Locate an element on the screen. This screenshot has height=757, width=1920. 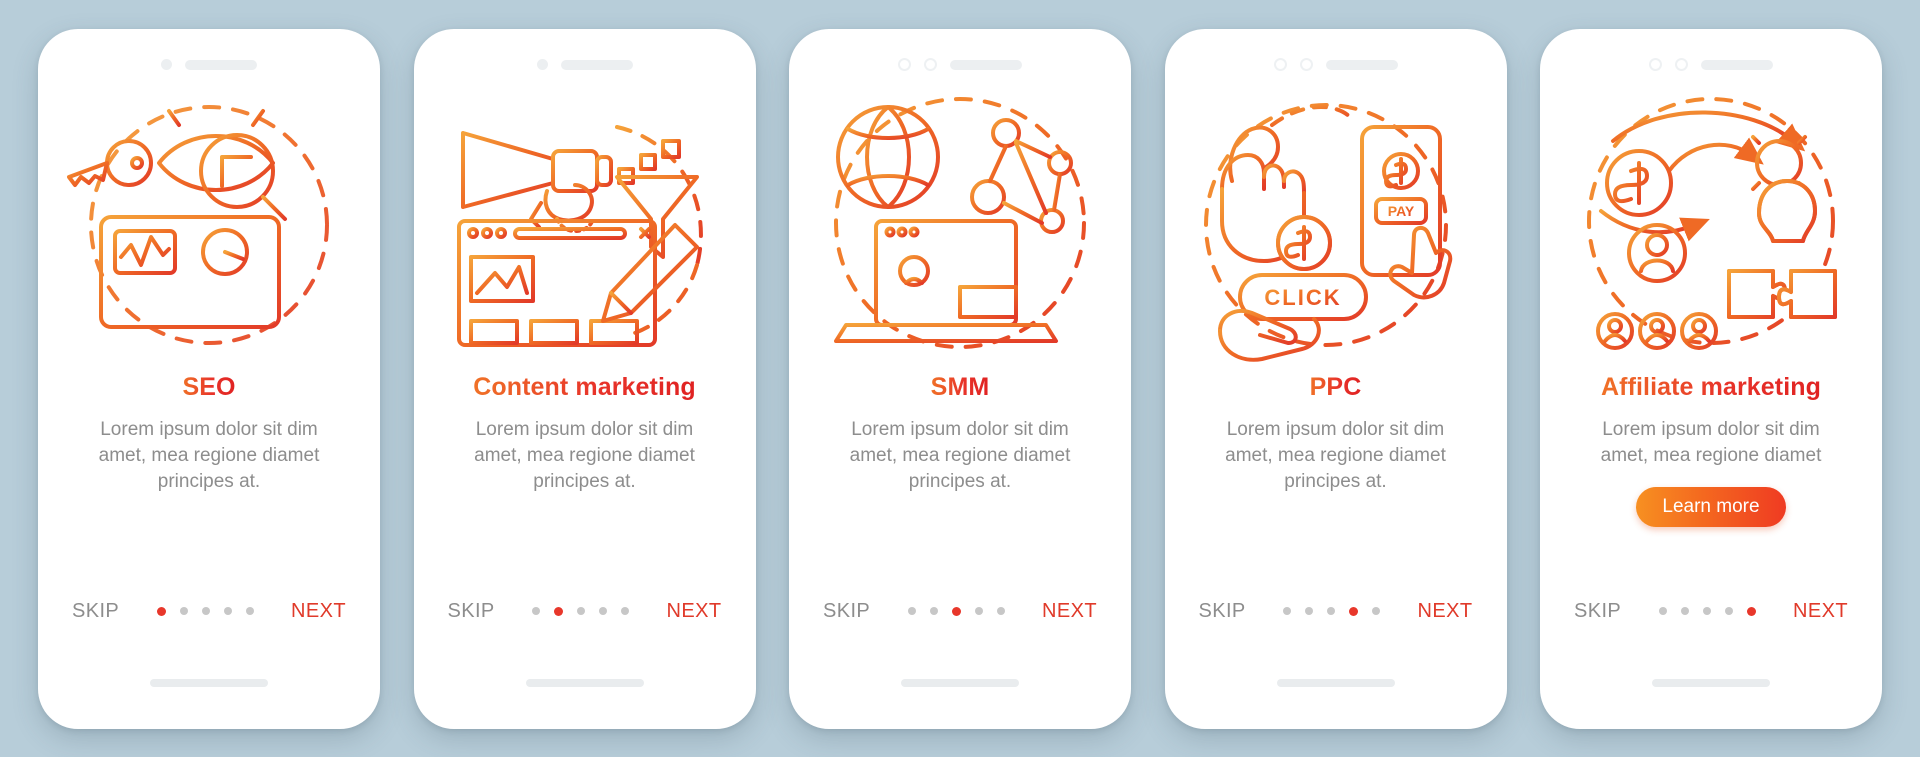
smm-illustration is located at coordinates (960, 226).